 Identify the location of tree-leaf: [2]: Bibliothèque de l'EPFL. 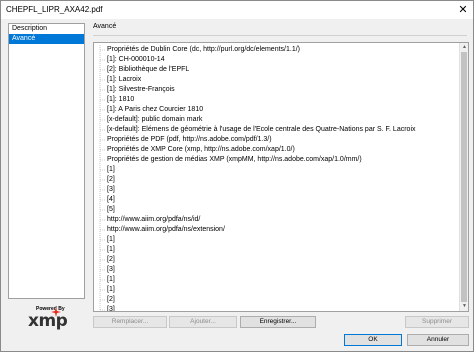
(148, 70).